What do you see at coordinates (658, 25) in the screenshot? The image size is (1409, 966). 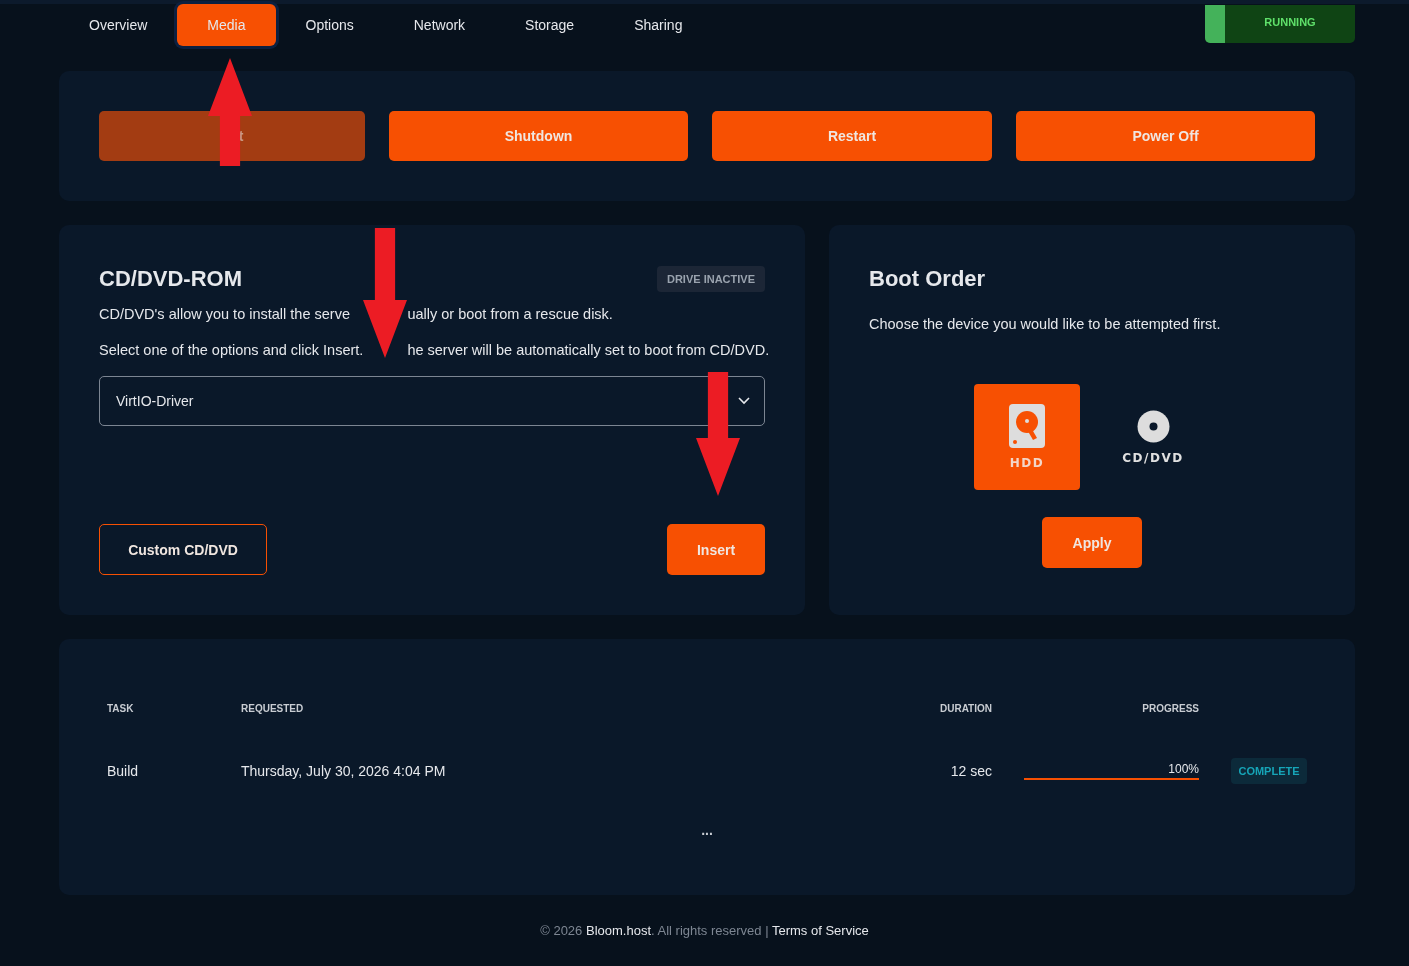 I see `nav-tab: Sharing` at bounding box center [658, 25].